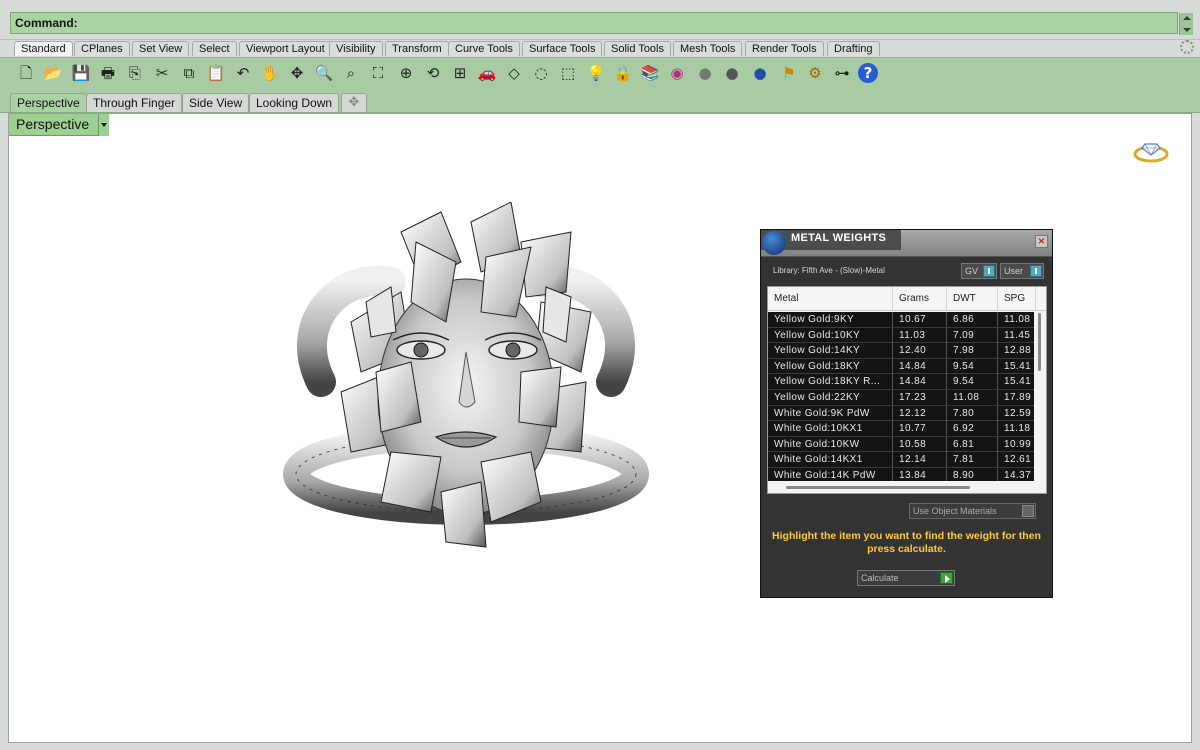 This screenshot has height=750, width=1200. I want to click on vtab-through-finger: Through Finger, so click(134, 102).